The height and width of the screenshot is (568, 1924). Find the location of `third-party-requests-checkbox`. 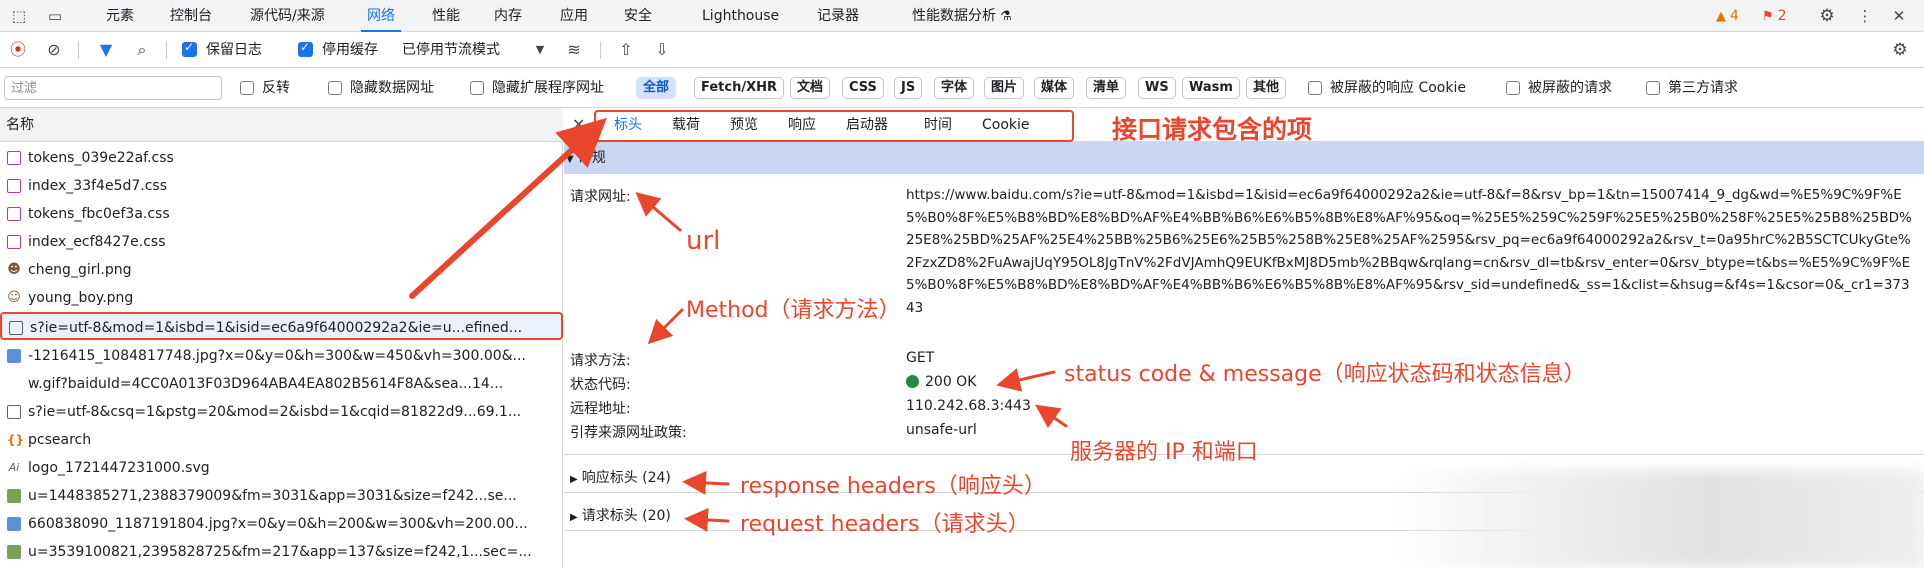

third-party-requests-checkbox is located at coordinates (1653, 88).